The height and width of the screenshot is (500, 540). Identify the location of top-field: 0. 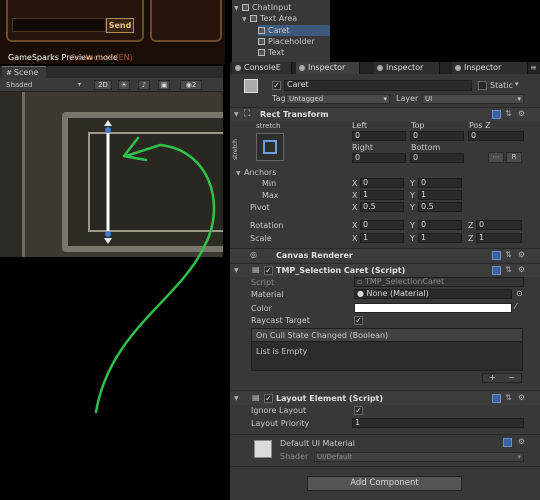
(437, 136).